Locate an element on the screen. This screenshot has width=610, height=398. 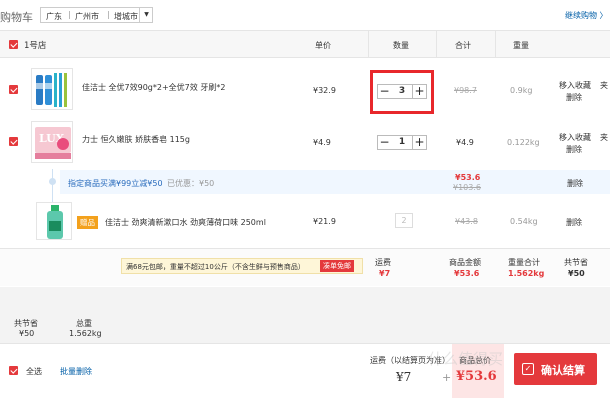
toothpaste-icon is located at coordinates (51, 90).